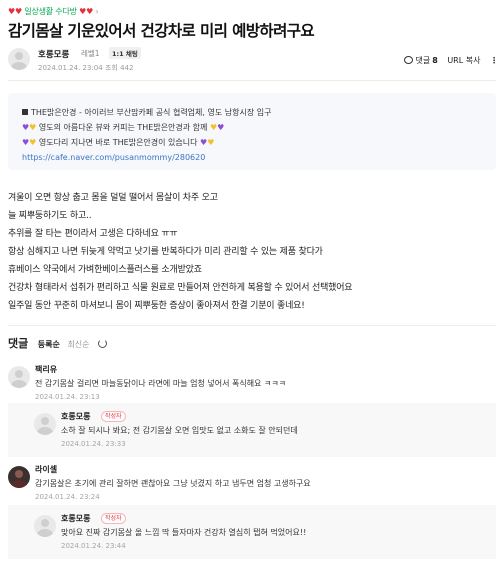  Describe the element at coordinates (408, 60) in the screenshot. I see `comment-icon` at that location.